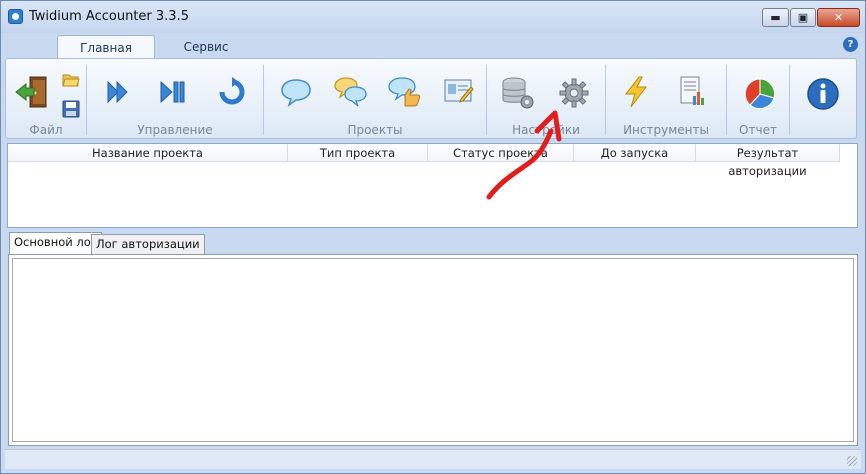  I want to click on tab-main-log: Основной лог, so click(55, 243).